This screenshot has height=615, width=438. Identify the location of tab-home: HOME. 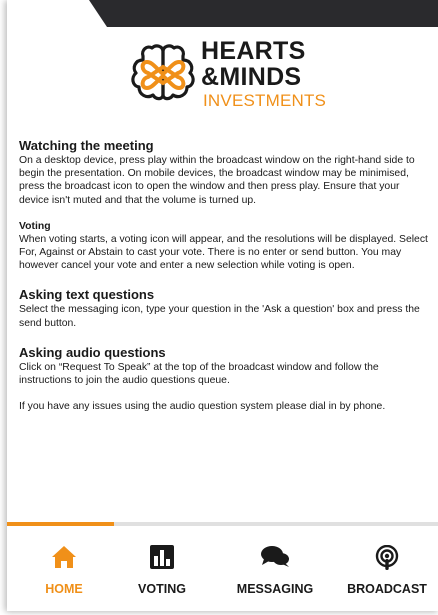
(64, 568).